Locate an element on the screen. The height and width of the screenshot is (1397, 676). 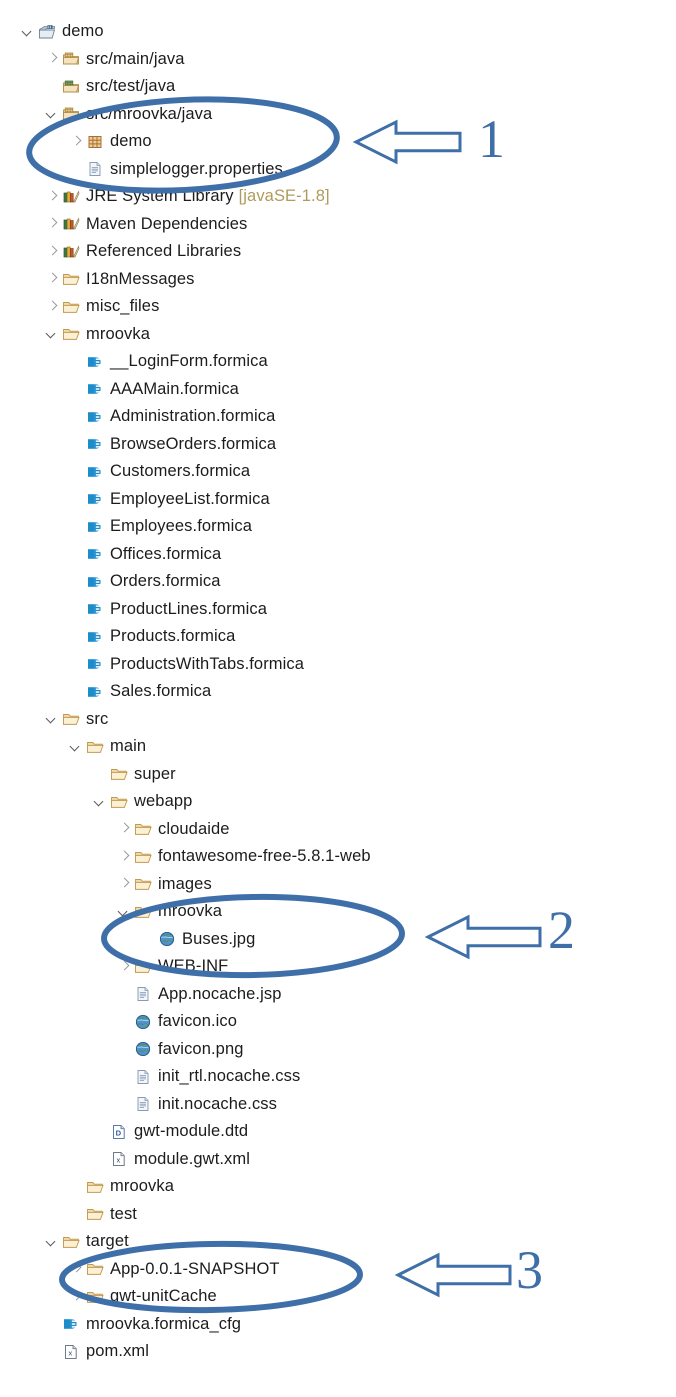
tree-row: main is located at coordinates (338, 747).